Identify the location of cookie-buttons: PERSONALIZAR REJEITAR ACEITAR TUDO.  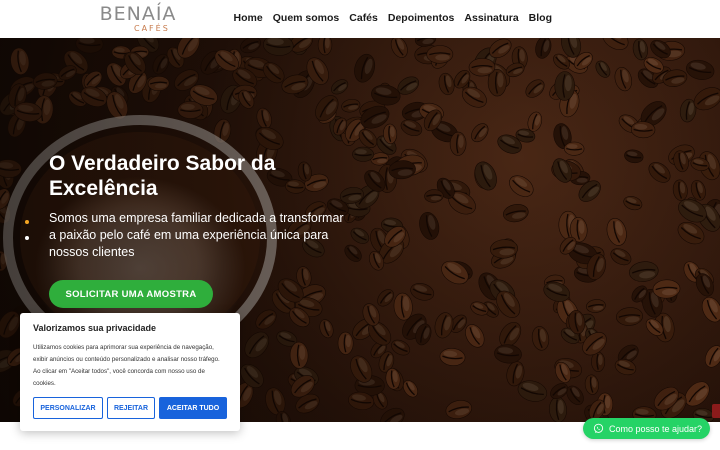
(130, 408).